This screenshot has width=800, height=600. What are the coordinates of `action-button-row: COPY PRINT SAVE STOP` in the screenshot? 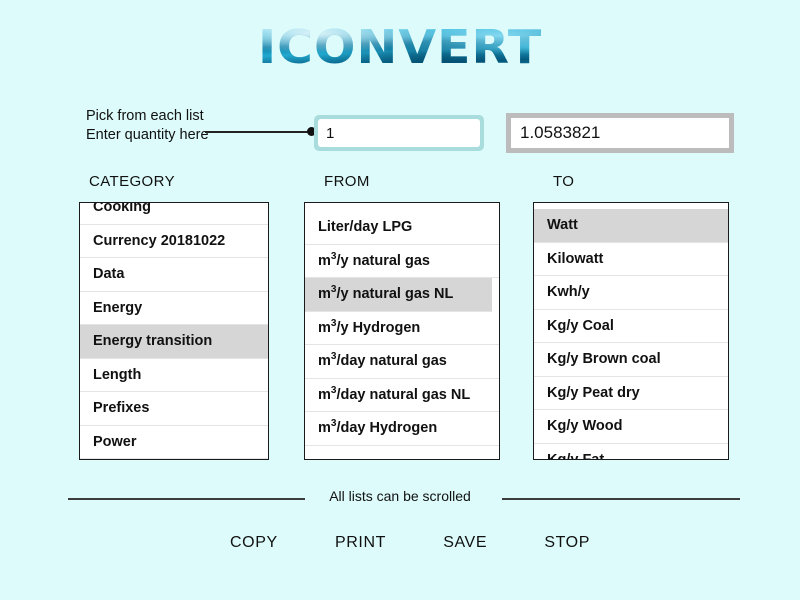 It's located at (410, 543).